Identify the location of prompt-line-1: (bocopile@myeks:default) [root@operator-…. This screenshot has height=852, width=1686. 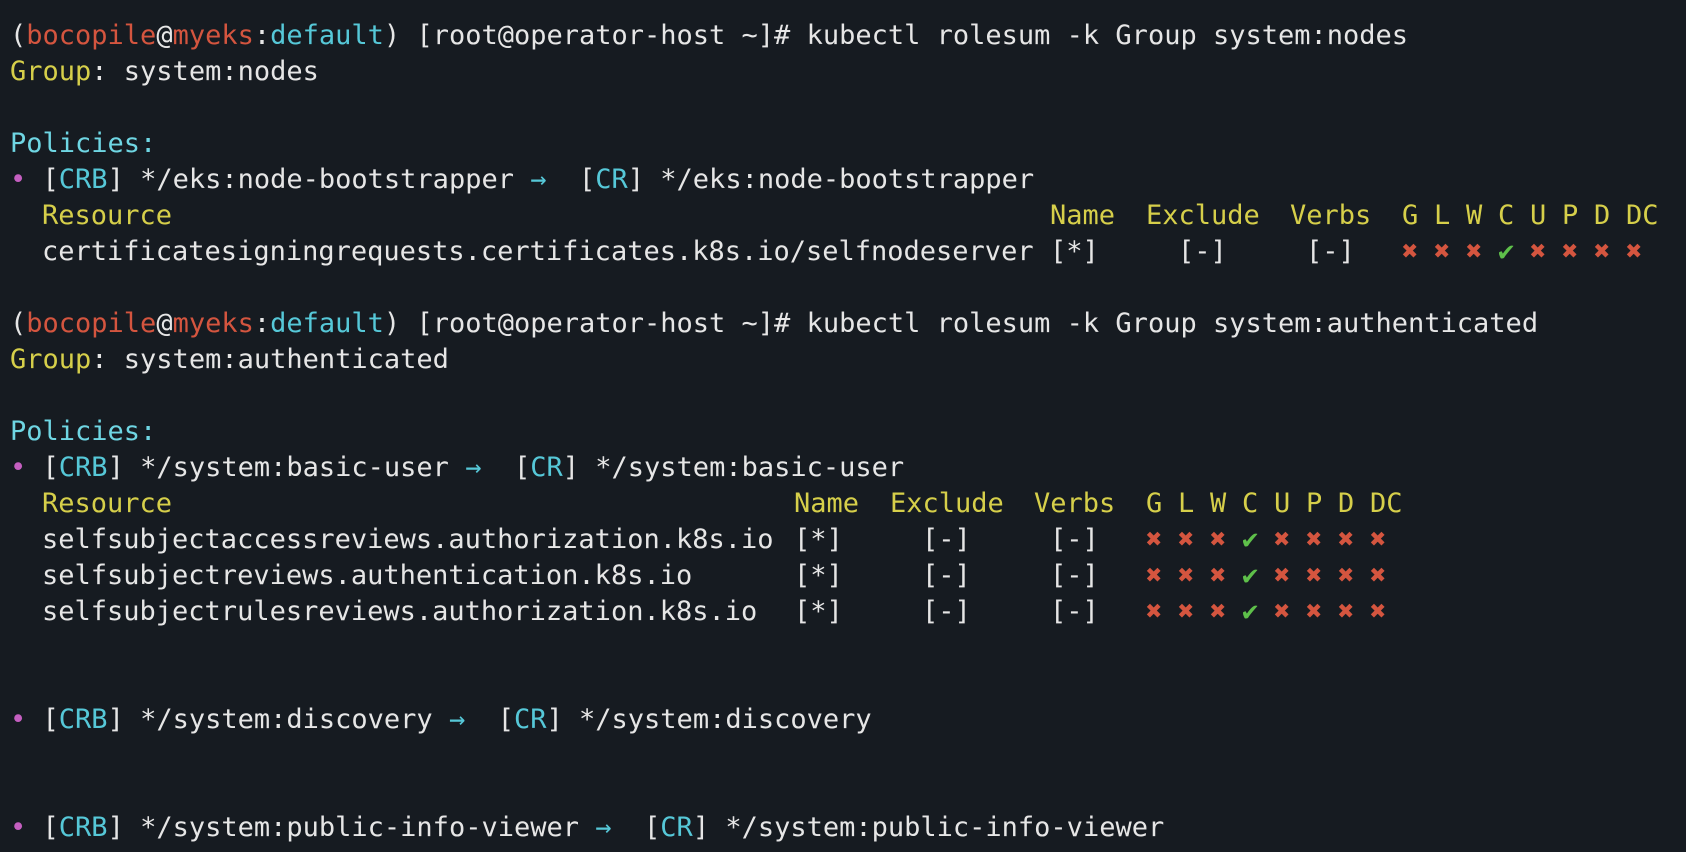
(709, 36).